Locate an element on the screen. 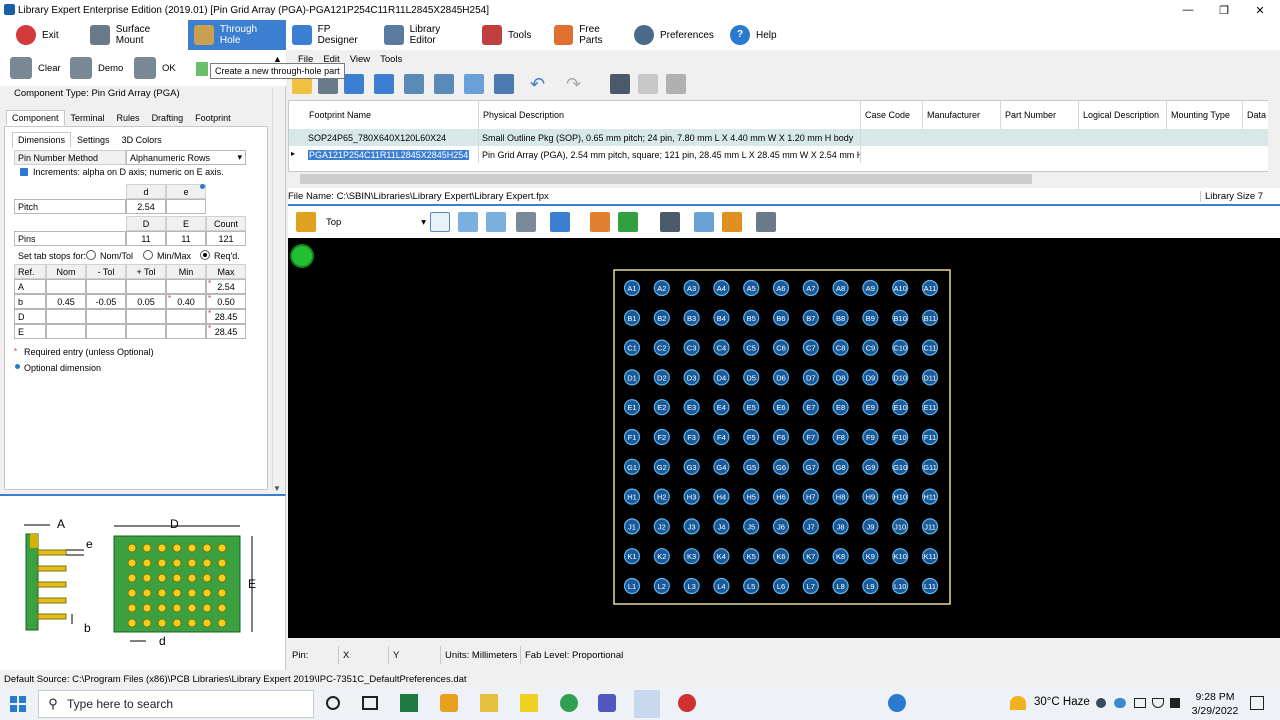 The image size is (1280, 720). print-icon is located at coordinates (670, 222).